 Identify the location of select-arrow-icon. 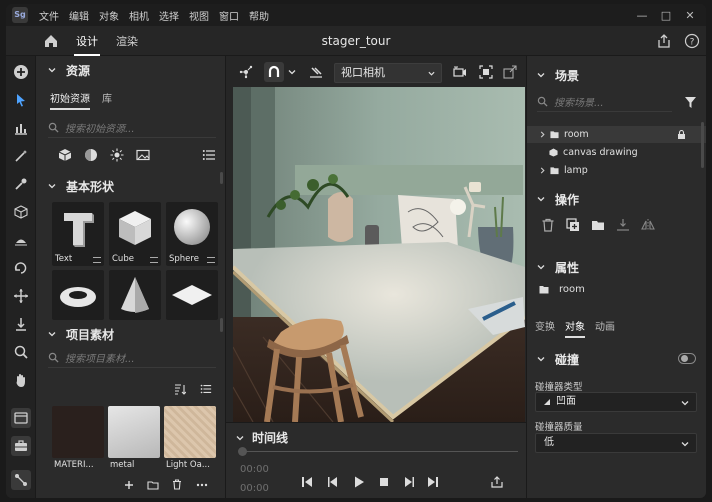
(21, 100).